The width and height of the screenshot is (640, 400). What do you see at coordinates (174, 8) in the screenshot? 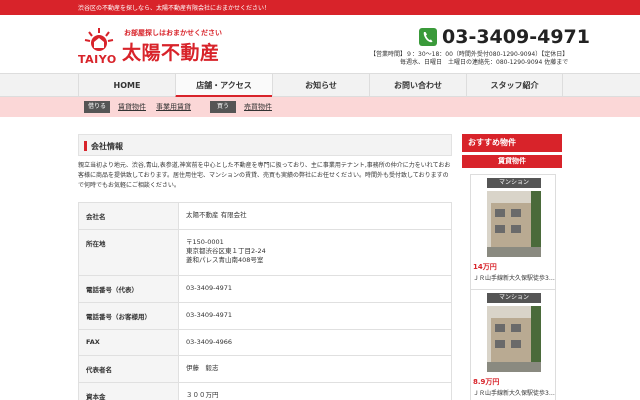
I see `top-bar-text: 渋谷区の不動産を探しなら、太陽不動産有限会社におまかせください！` at bounding box center [174, 8].